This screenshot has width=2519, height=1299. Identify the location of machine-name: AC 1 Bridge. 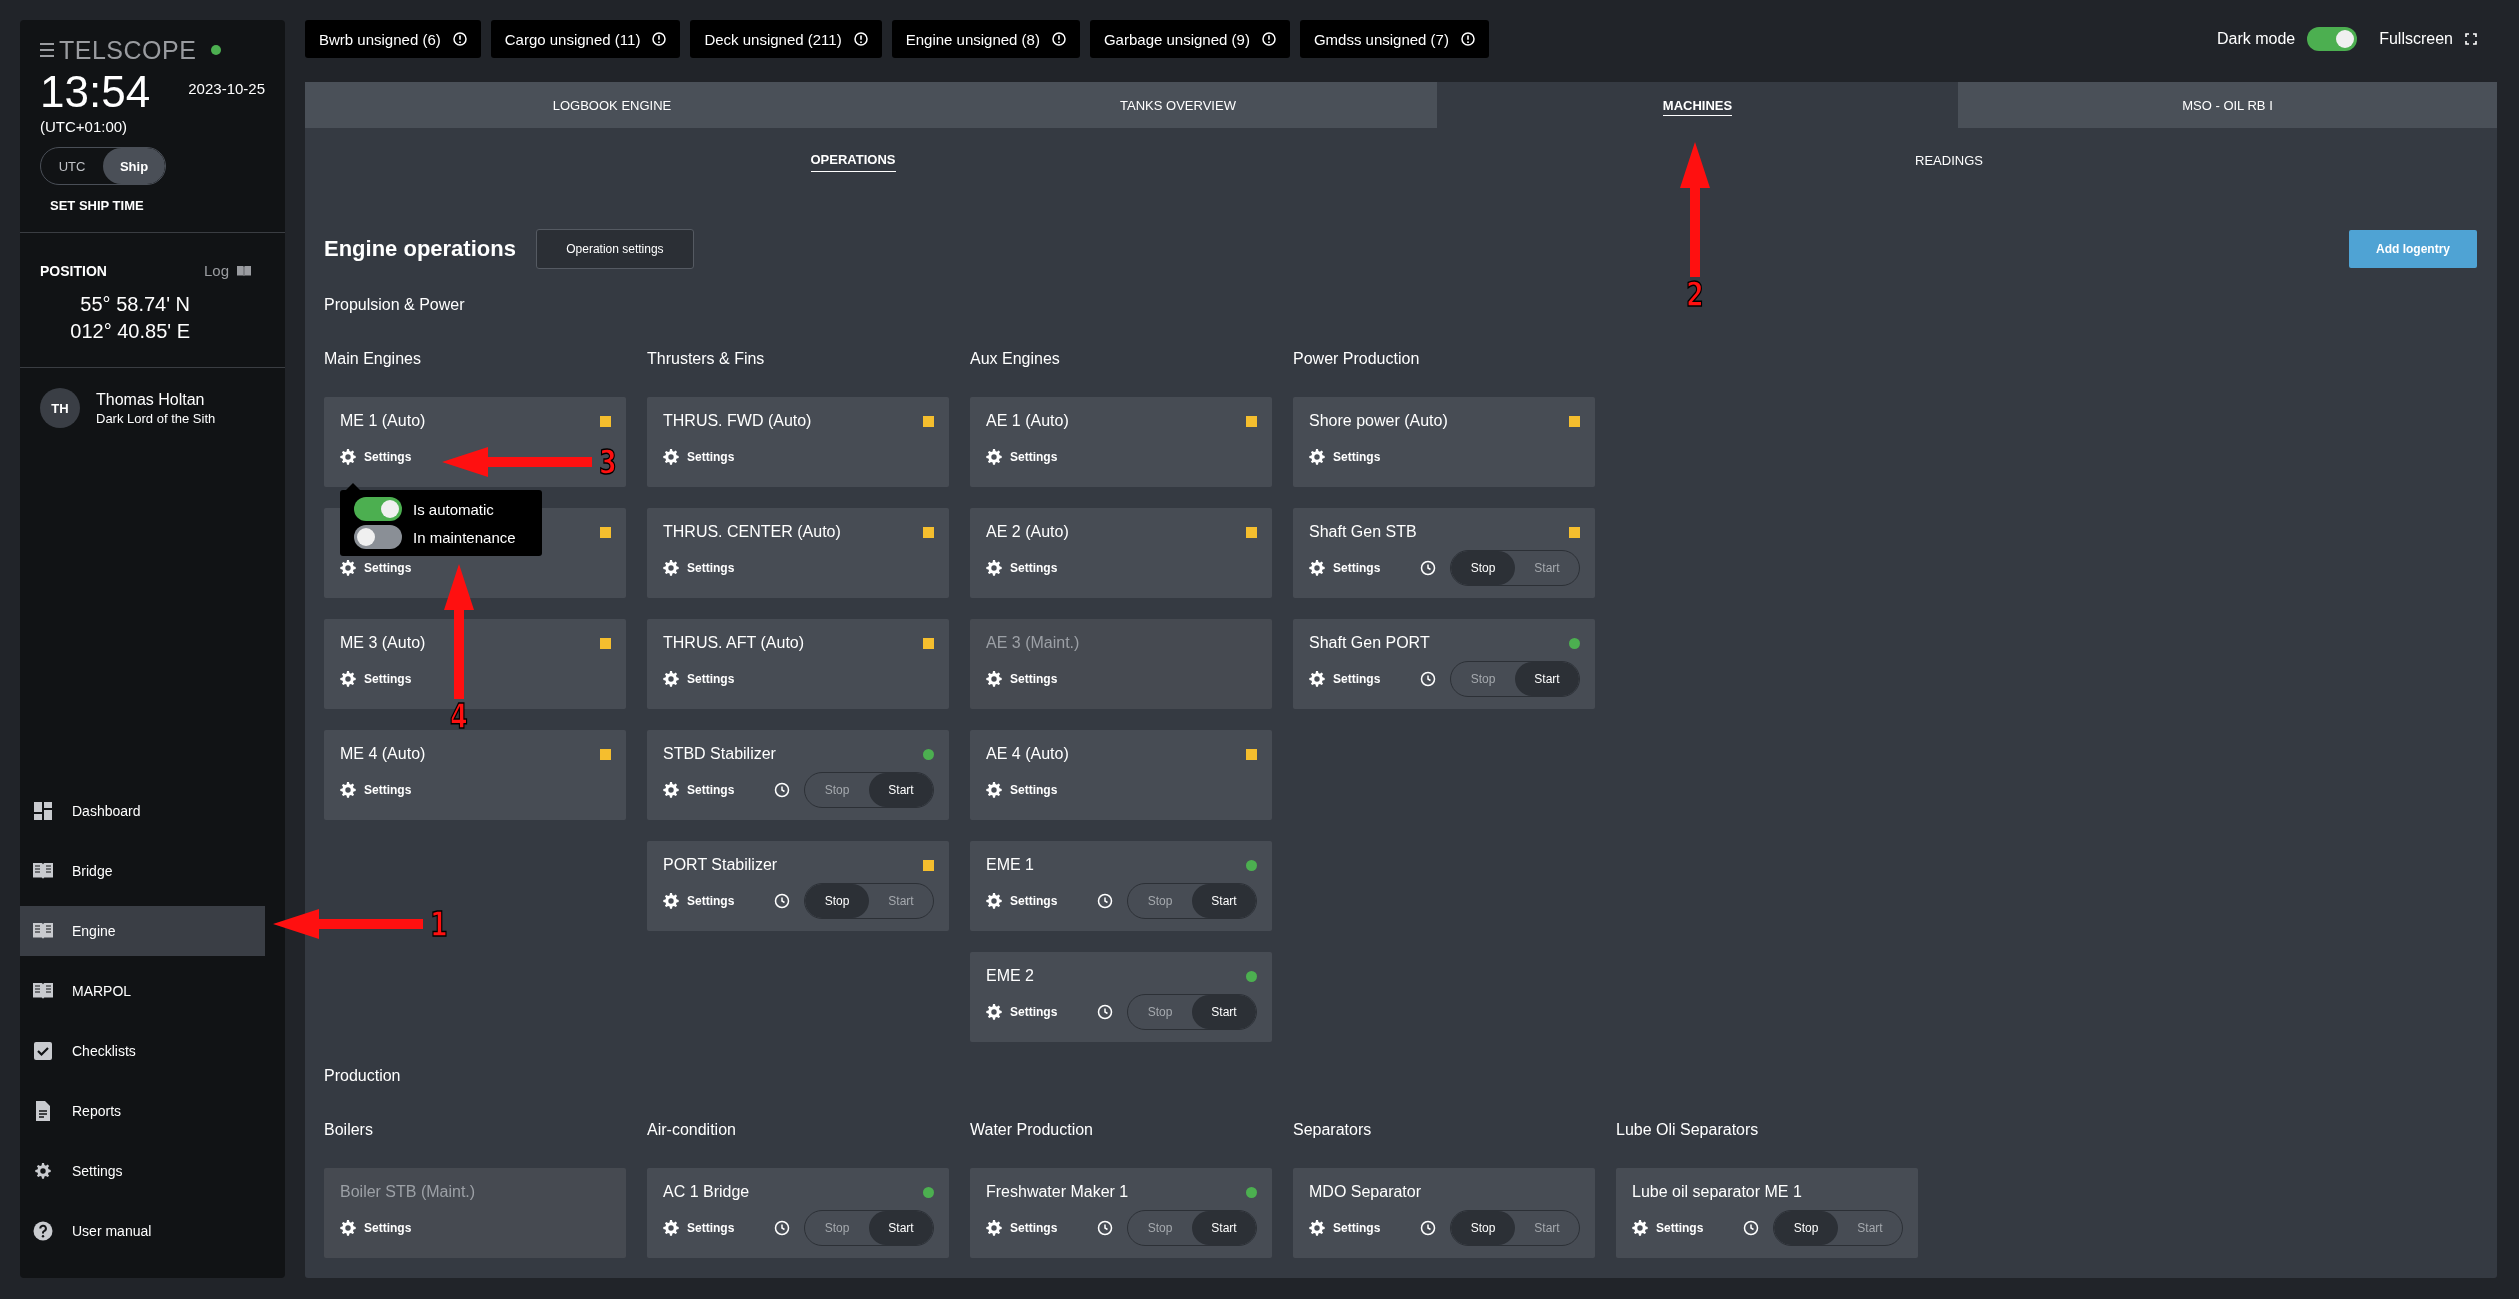
(706, 1192).